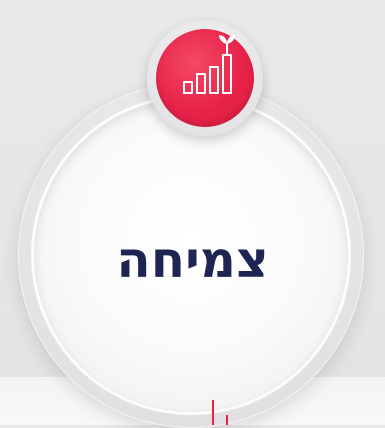 Image resolution: width=385 pixels, height=428 pixels. What do you see at coordinates (227, 420) in the screenshot?
I see `connector-mark` at bounding box center [227, 420].